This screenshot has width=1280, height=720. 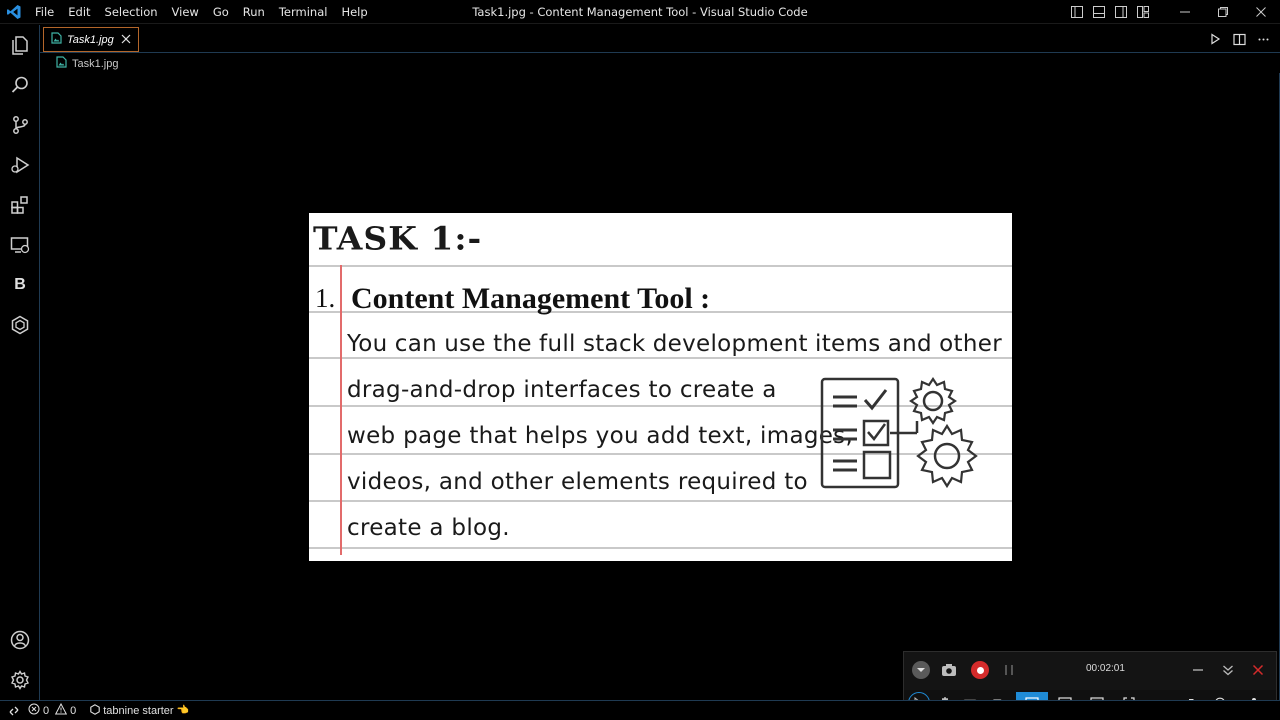 What do you see at coordinates (20, 85) in the screenshot?
I see `search-icon` at bounding box center [20, 85].